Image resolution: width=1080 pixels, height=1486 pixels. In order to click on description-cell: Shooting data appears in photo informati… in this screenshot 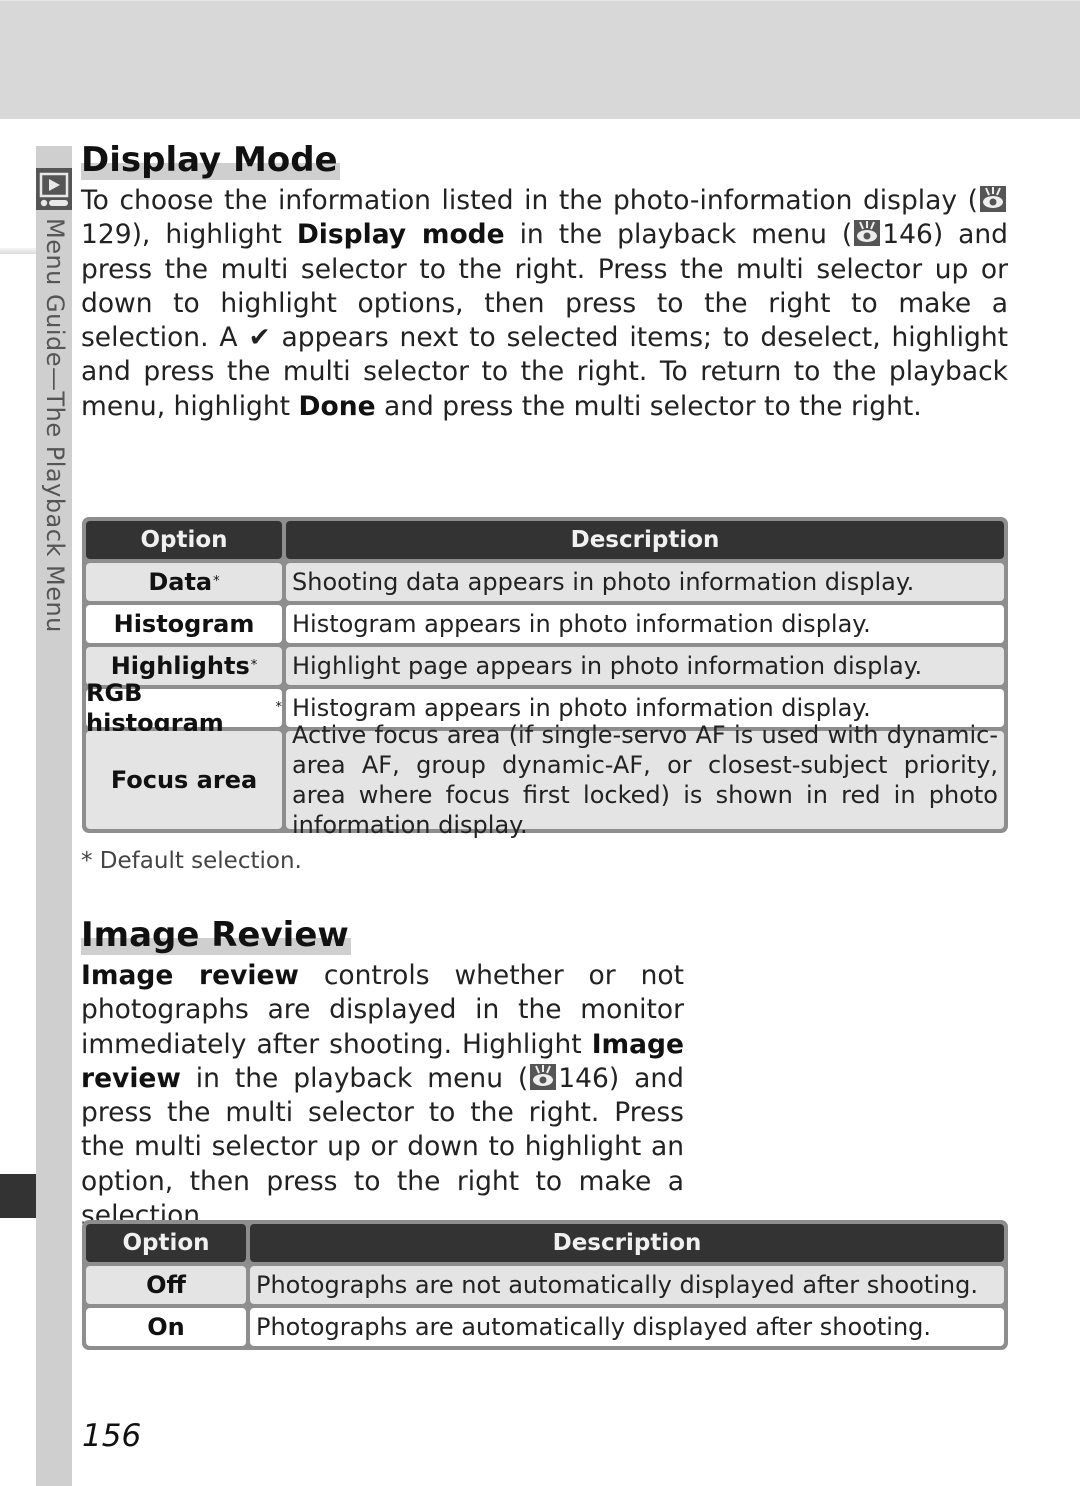, I will do `click(645, 582)`.